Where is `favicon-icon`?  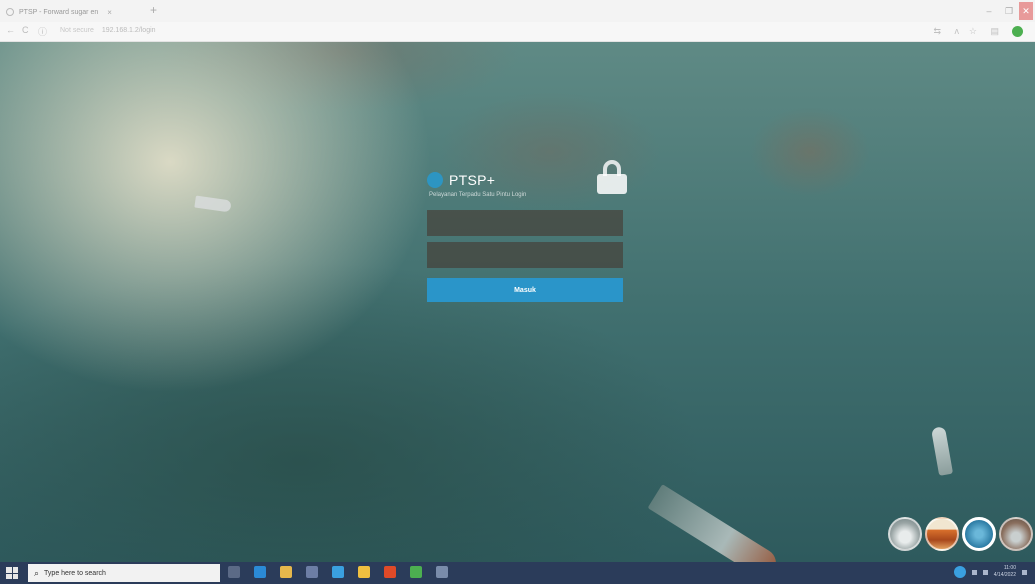 favicon-icon is located at coordinates (10, 12).